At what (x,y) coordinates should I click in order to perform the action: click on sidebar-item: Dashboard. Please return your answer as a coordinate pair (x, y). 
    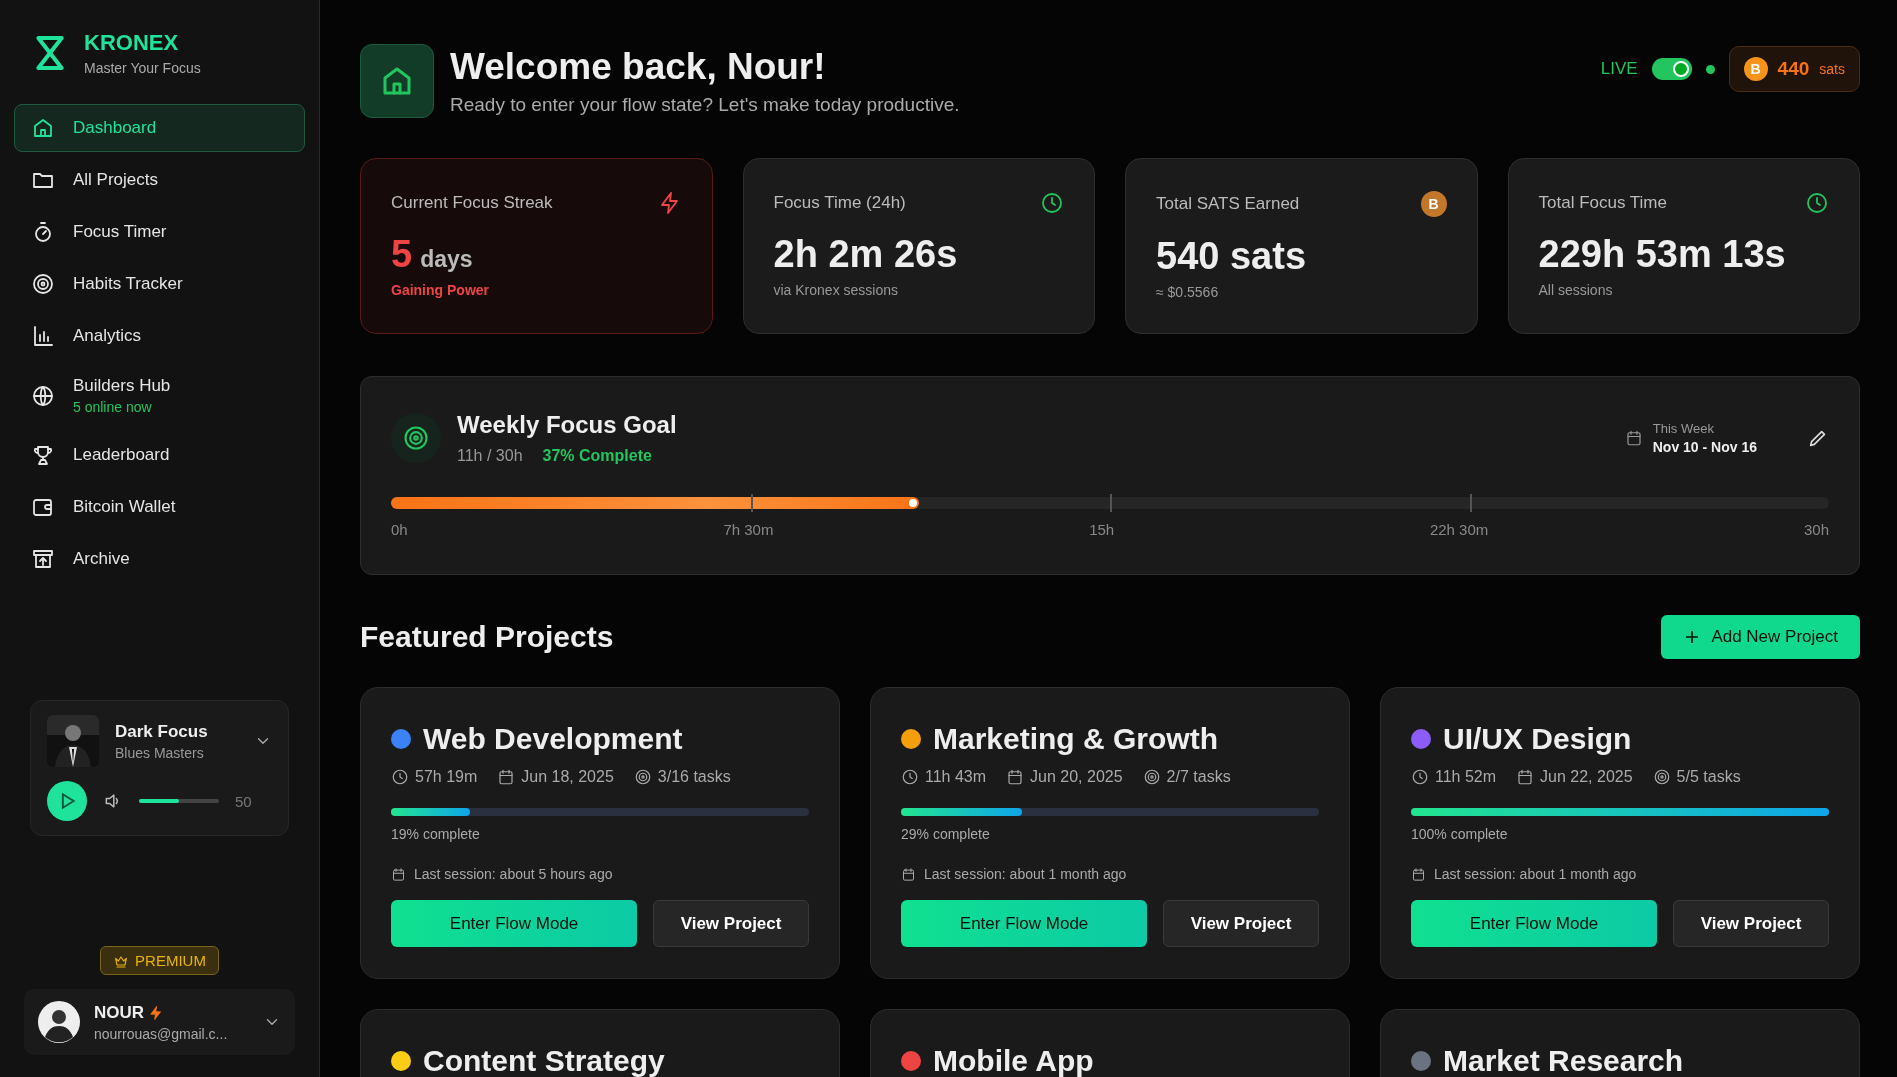
    Looking at the image, I should click on (159, 128).